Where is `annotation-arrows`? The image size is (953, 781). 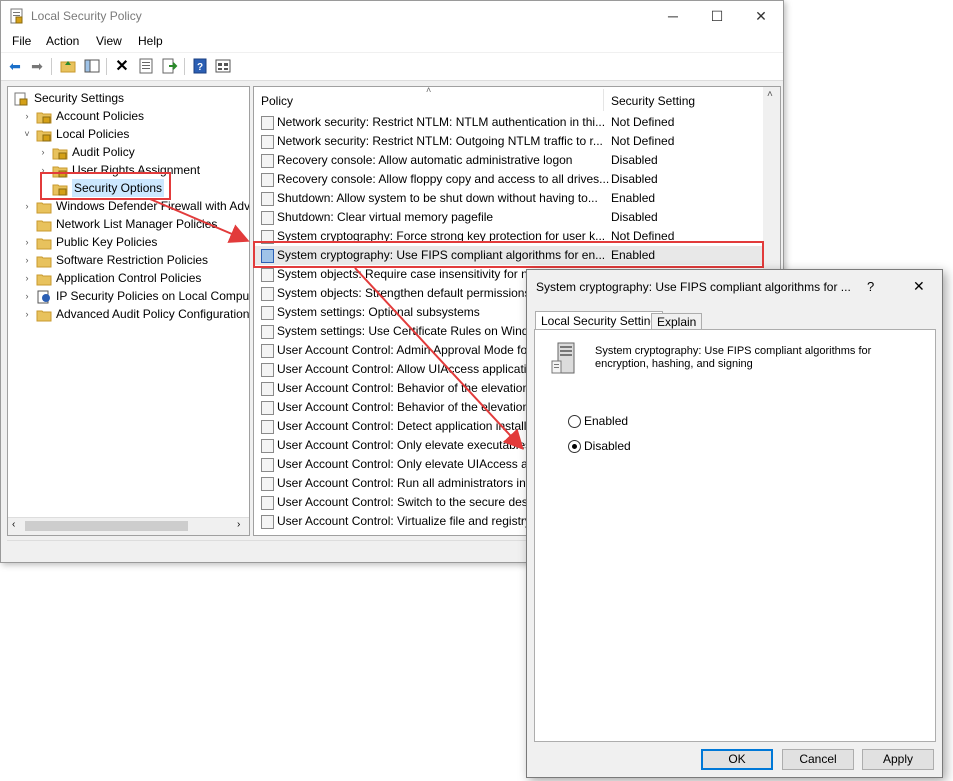
annotation-arrows is located at coordinates (336, 324).